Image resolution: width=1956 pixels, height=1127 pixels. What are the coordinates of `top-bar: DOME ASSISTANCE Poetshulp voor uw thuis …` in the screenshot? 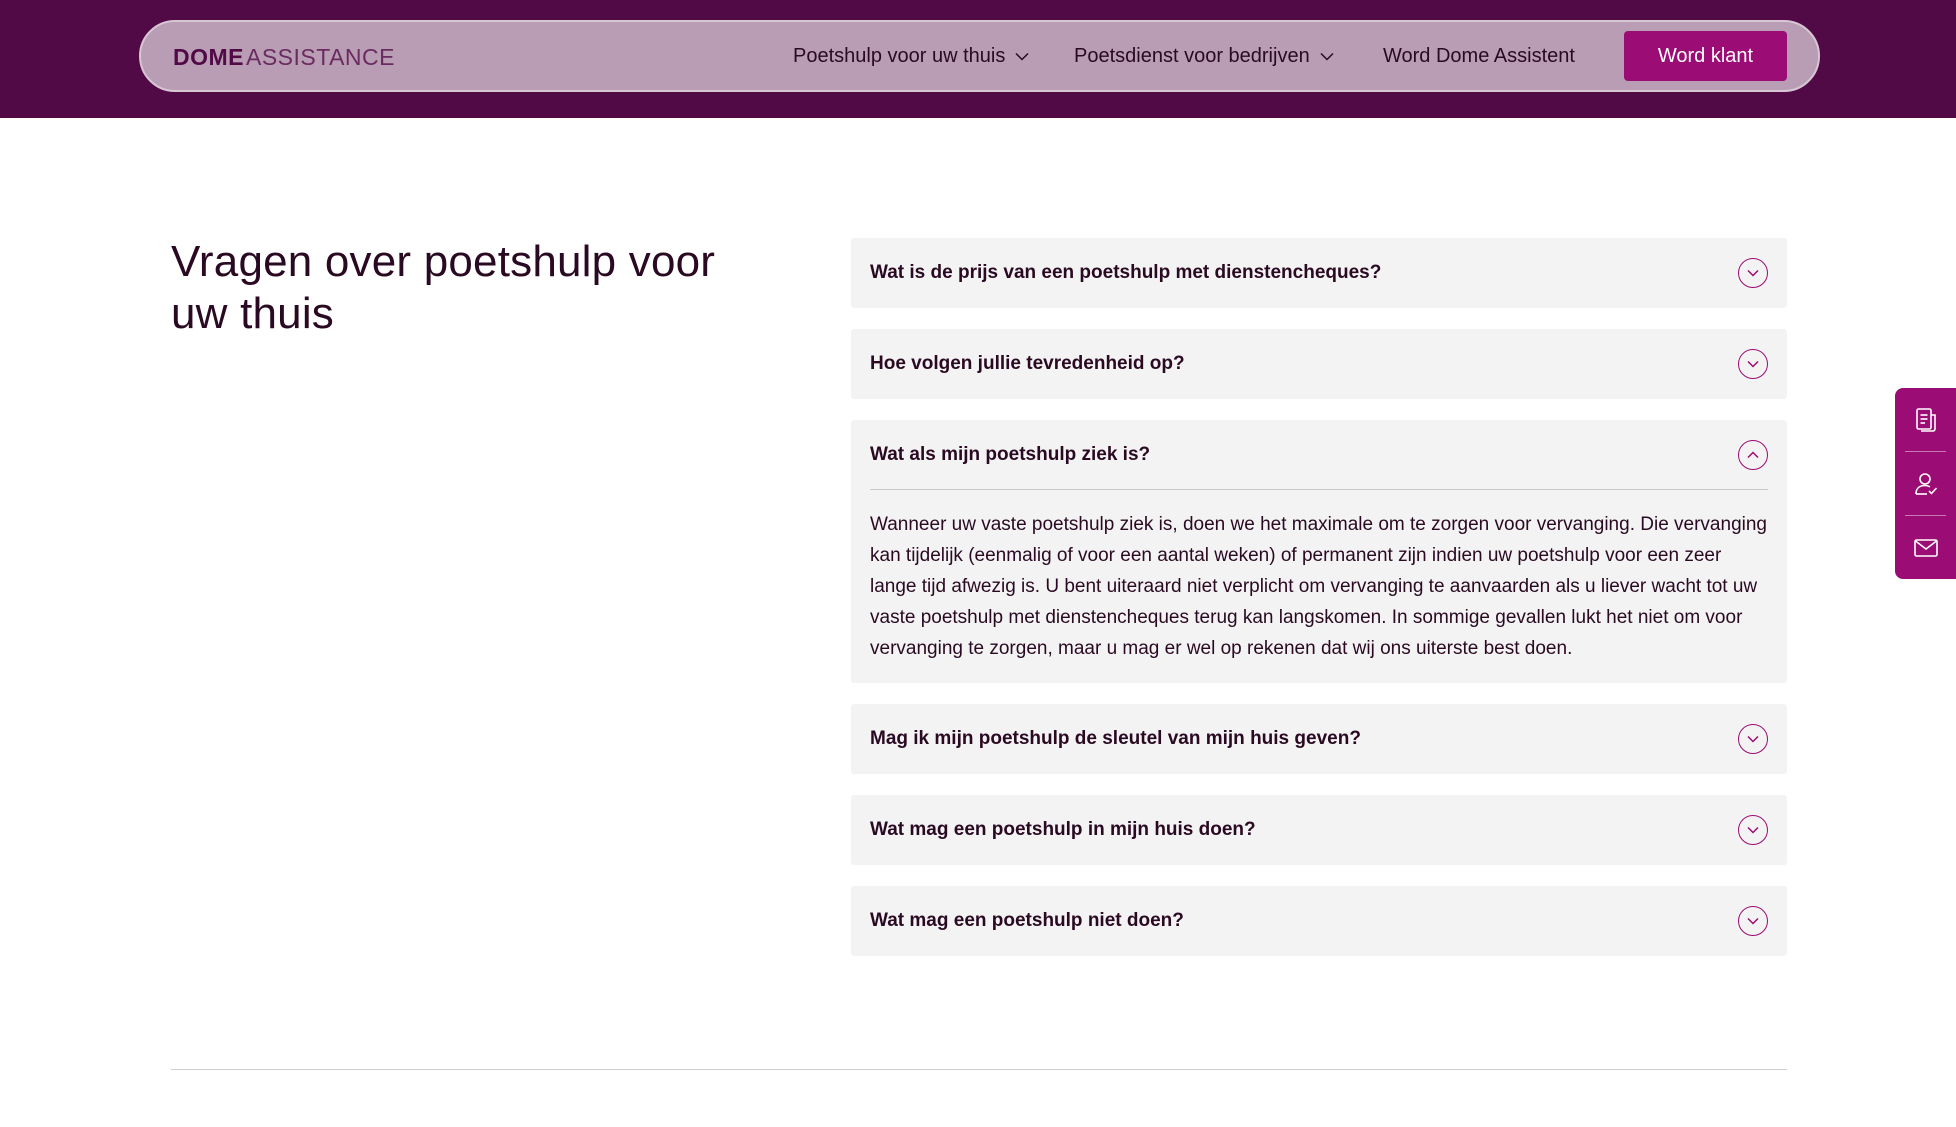 It's located at (978, 59).